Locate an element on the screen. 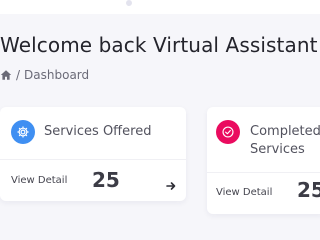  completed-services-count: 25 is located at coordinates (308, 190).